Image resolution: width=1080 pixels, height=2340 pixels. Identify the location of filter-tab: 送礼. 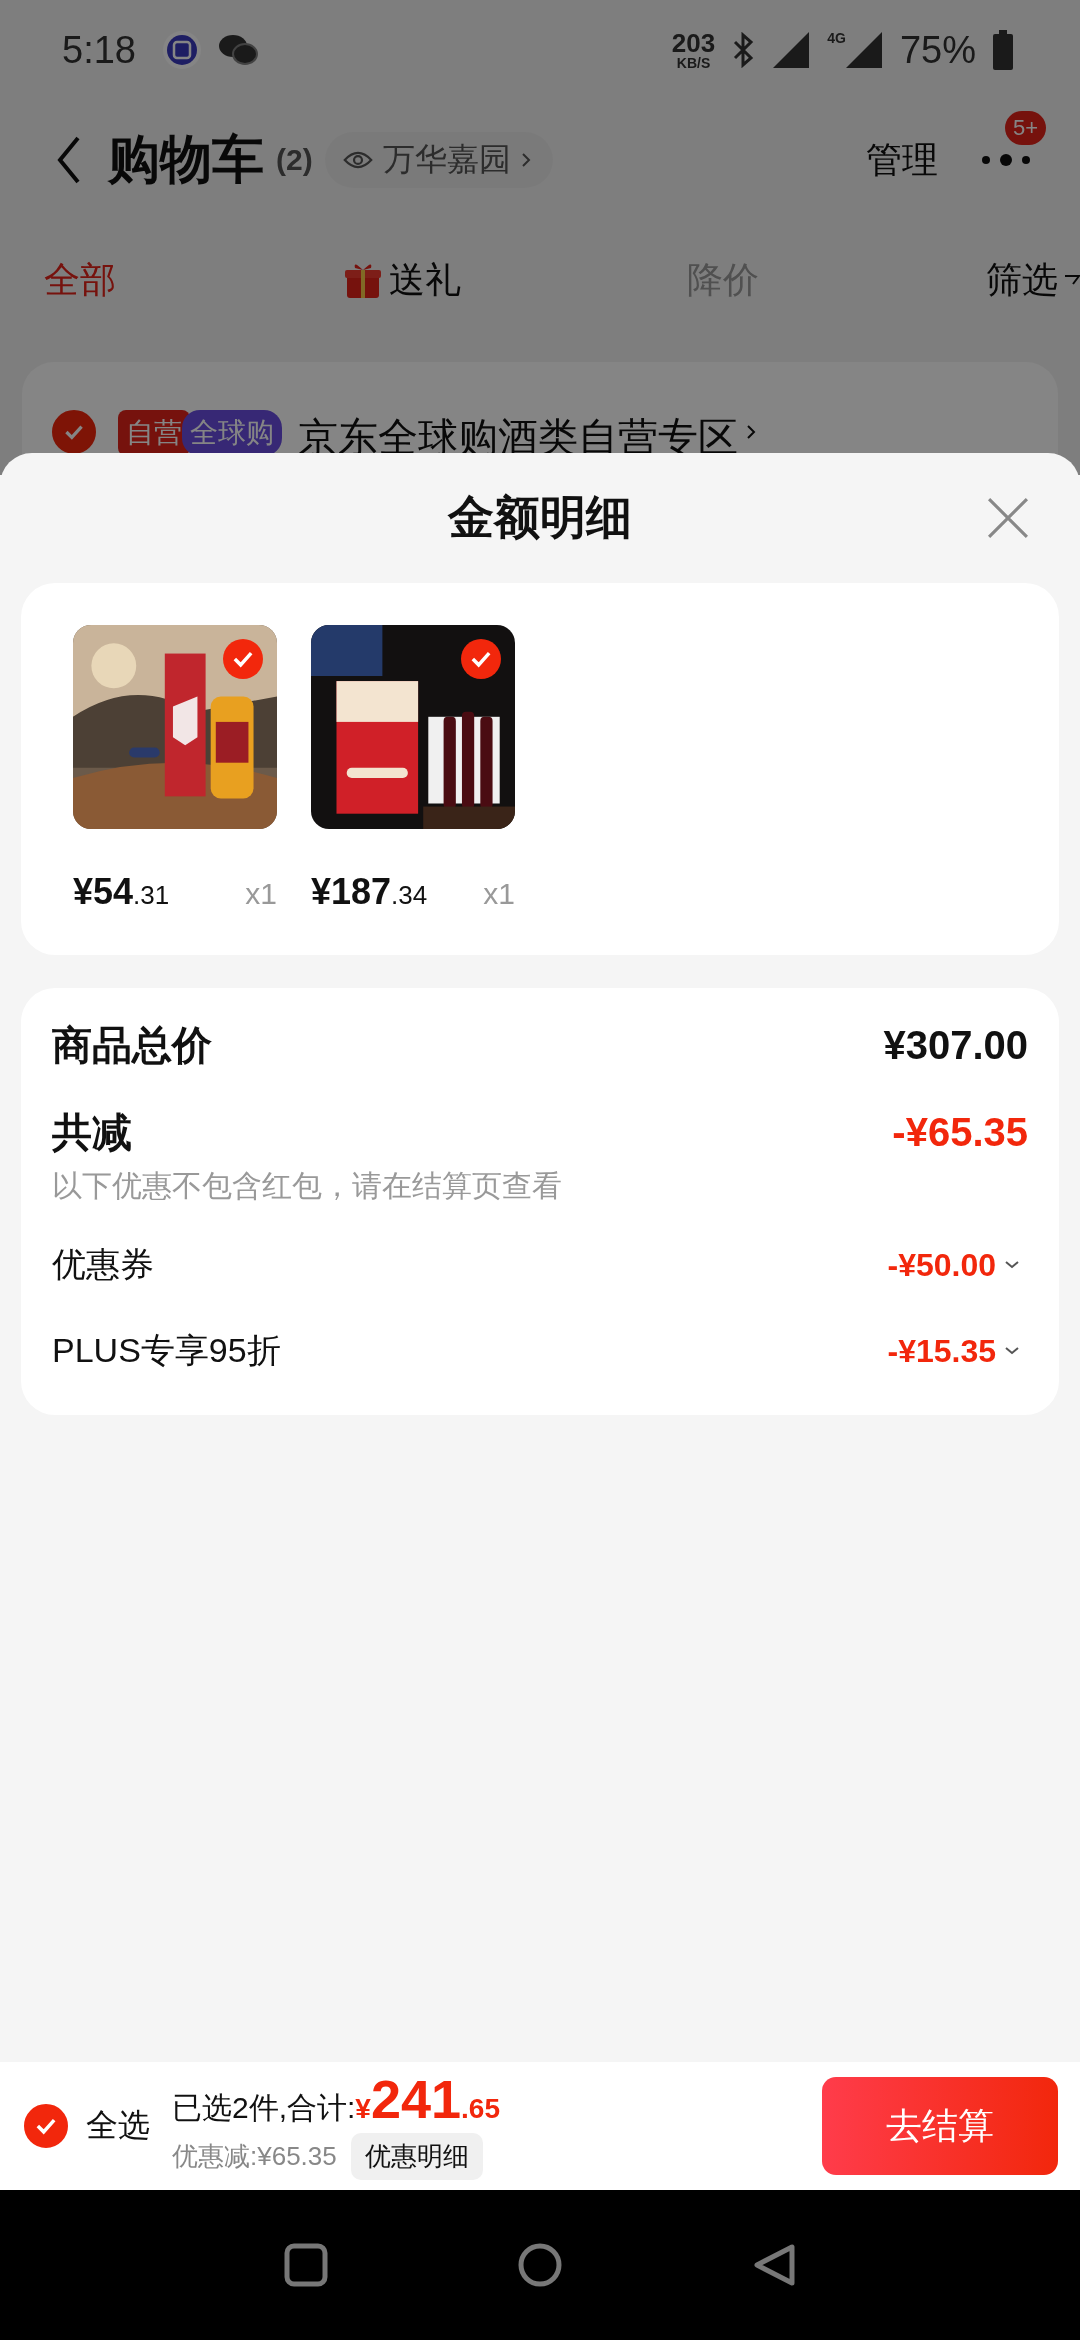
(401, 280).